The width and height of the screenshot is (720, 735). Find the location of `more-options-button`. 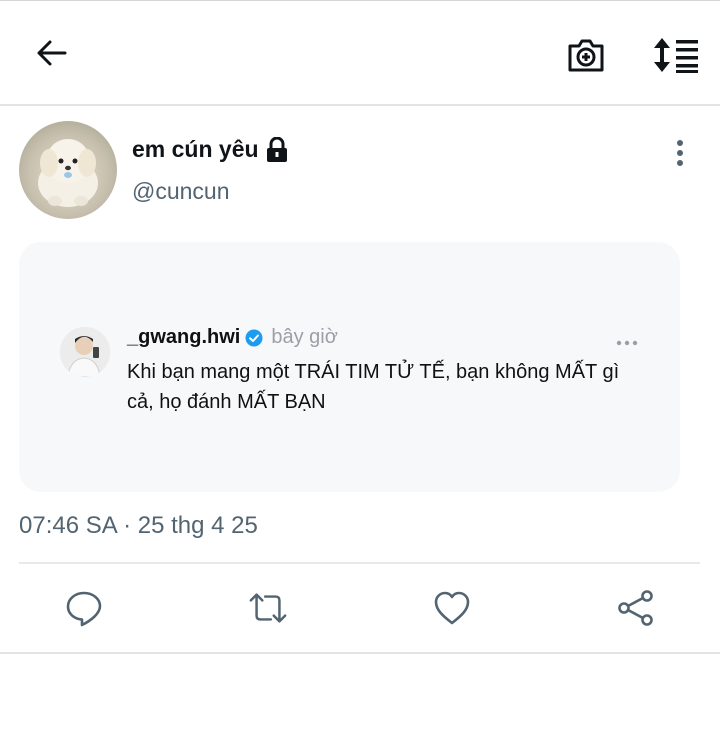

more-options-button is located at coordinates (680, 153).